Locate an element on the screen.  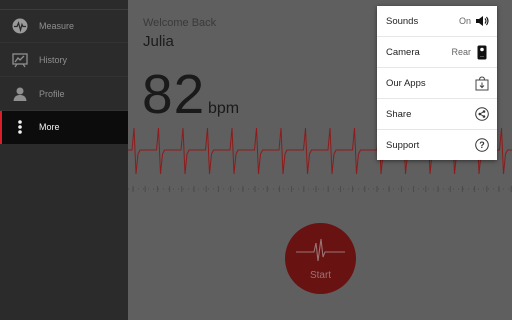
username: Julia is located at coordinates (158, 41).